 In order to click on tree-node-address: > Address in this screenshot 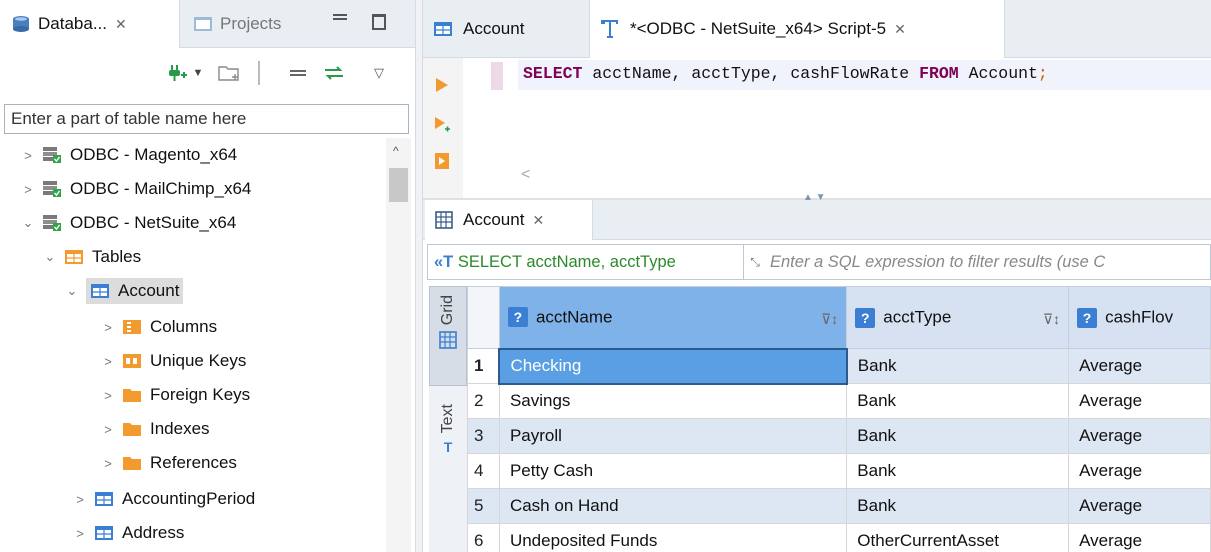, I will do `click(128, 533)`.